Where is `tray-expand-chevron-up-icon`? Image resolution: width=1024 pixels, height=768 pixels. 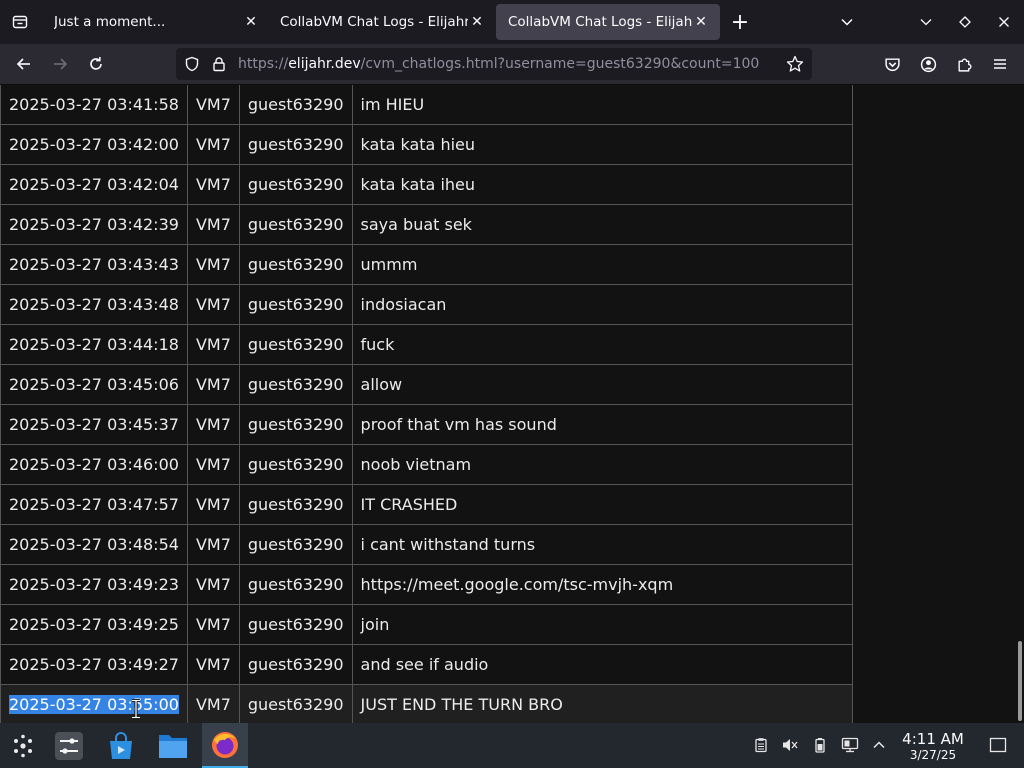 tray-expand-chevron-up-icon is located at coordinates (879, 745).